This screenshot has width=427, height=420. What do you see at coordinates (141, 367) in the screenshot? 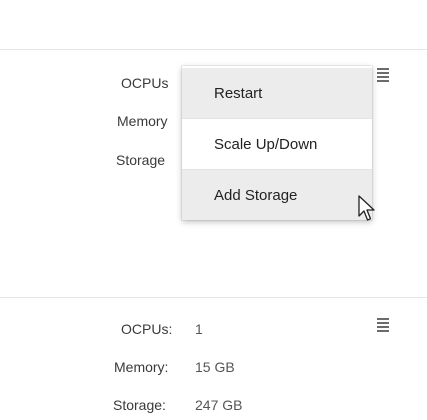
I see `memory-label: Memory:` at bounding box center [141, 367].